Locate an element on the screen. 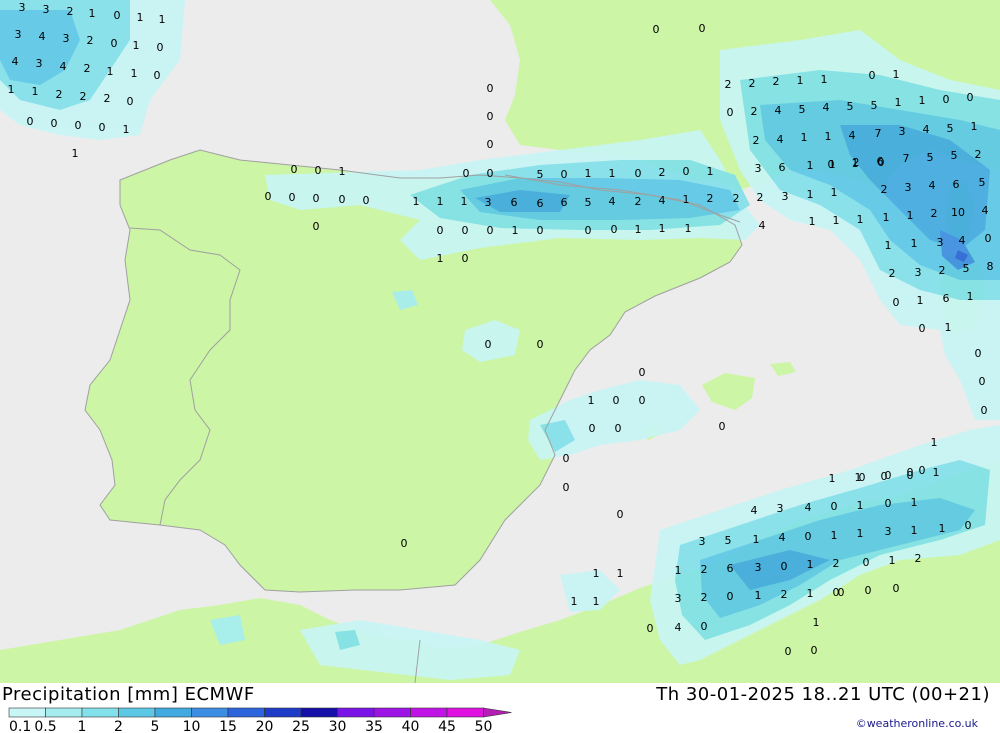 This screenshot has width=1000, height=733. legend-label: 10 is located at coordinates (192, 726).